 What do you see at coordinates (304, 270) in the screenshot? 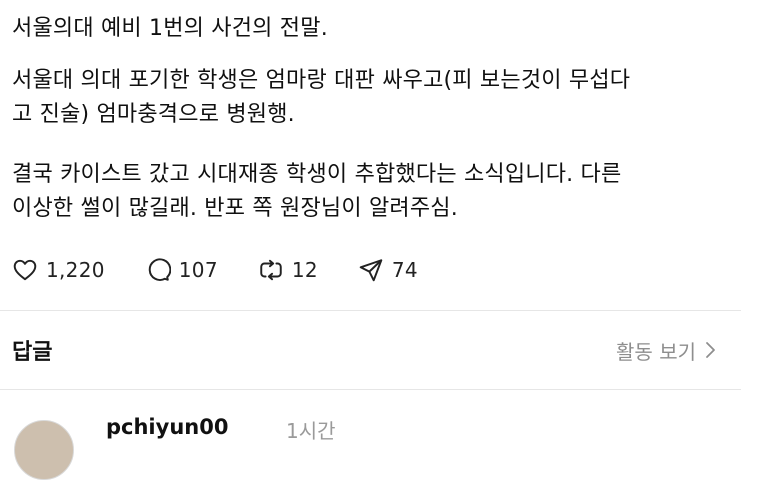
I see `repost-count: 12` at bounding box center [304, 270].